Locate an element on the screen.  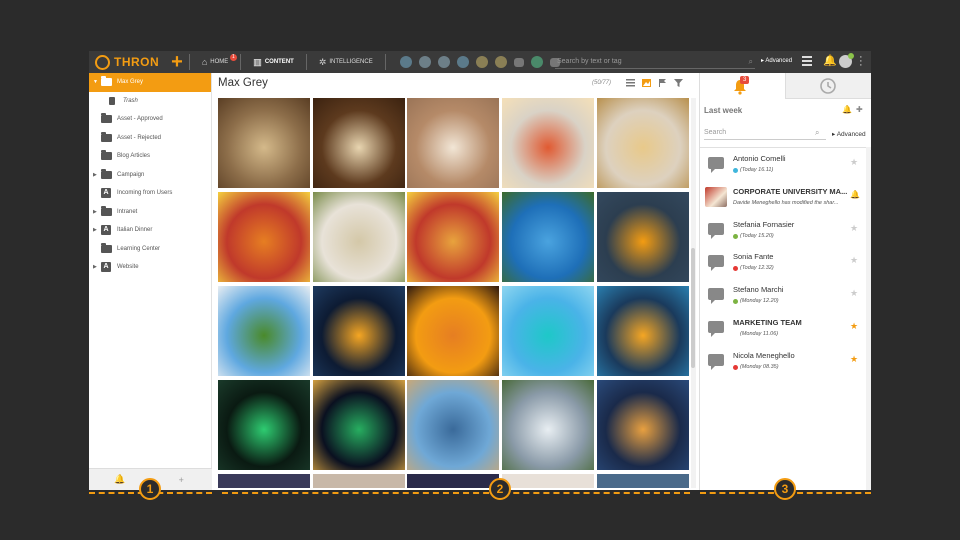
sidebar-folder-item: A Incoming from Users is located at coordinates (150, 193).